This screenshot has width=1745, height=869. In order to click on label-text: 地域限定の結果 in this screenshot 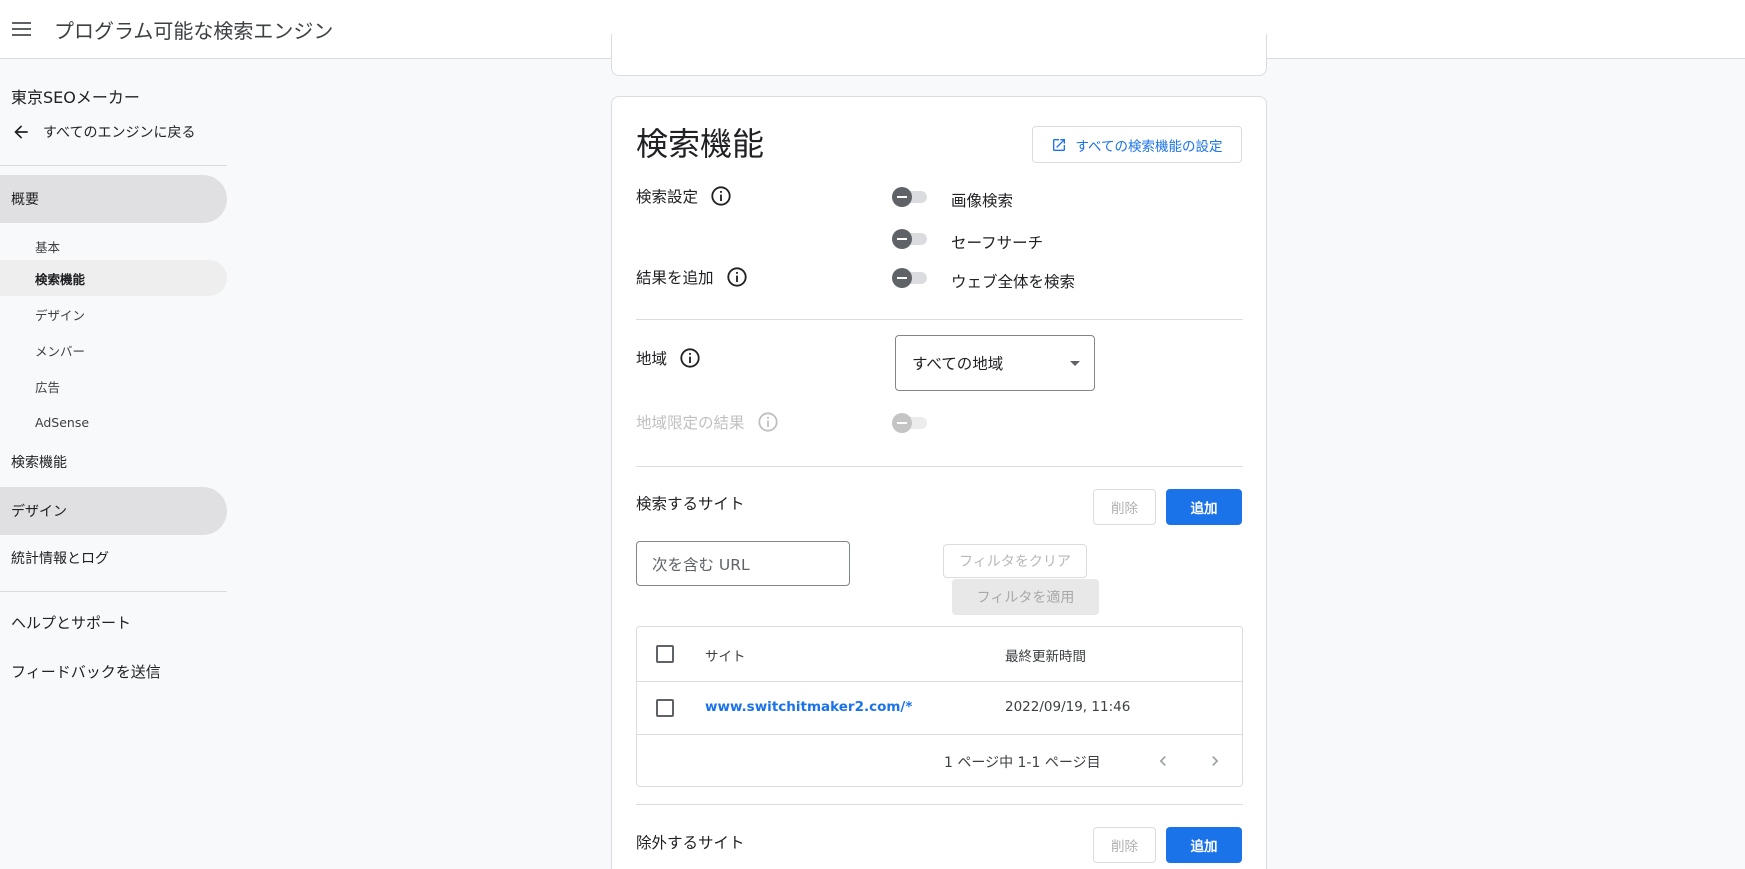, I will do `click(690, 423)`.